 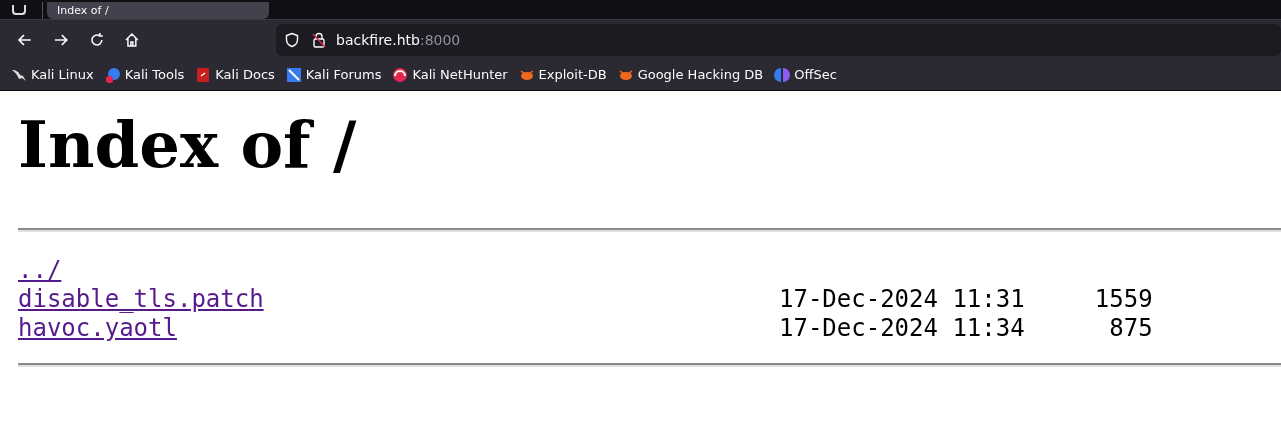 What do you see at coordinates (319, 40) in the screenshot?
I see `insecure-lock-icon` at bounding box center [319, 40].